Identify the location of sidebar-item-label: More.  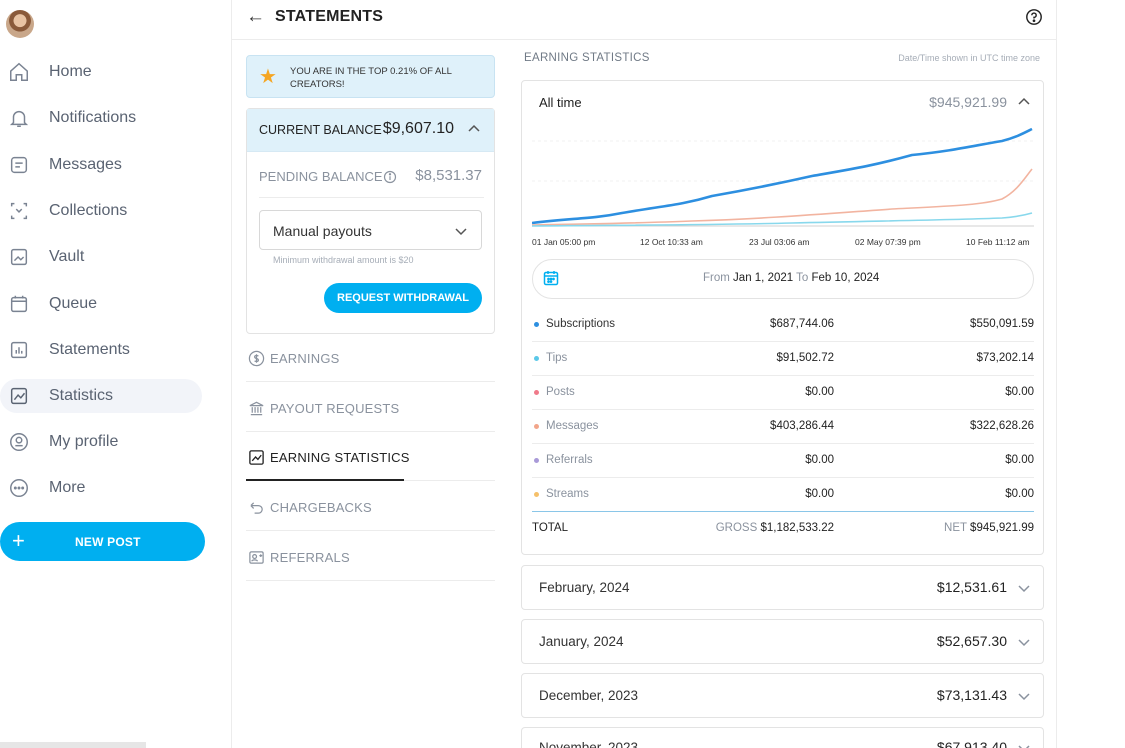
(67, 487).